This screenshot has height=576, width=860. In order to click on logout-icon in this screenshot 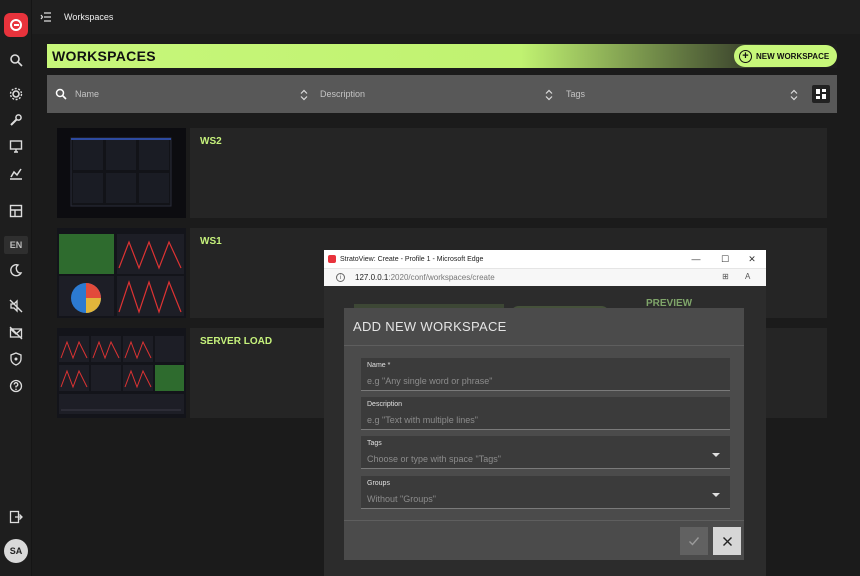, I will do `click(16, 517)`.